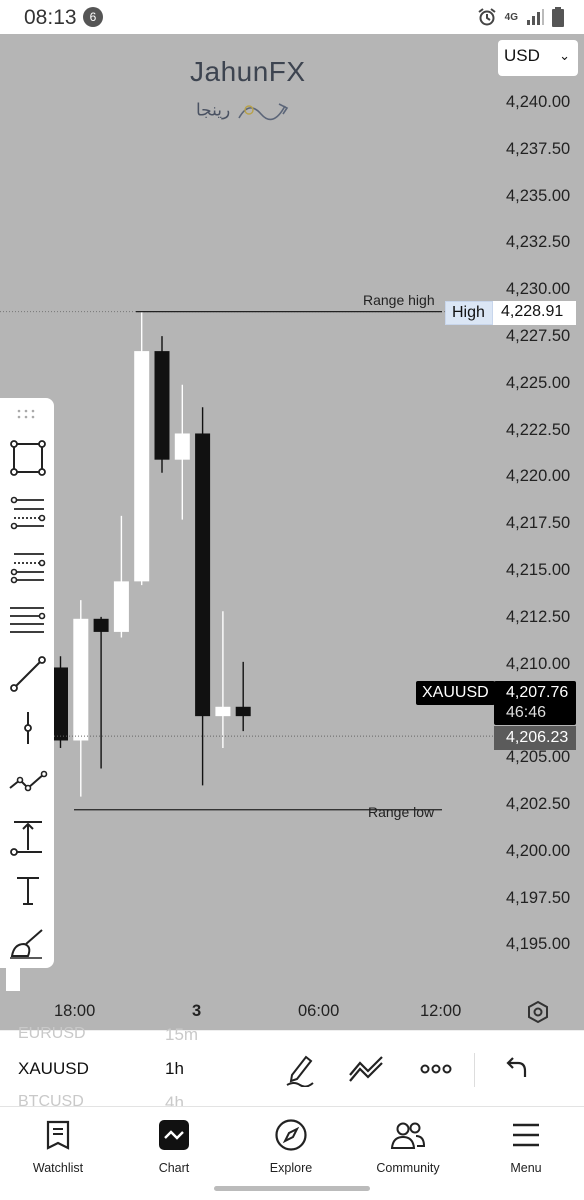 Image resolution: width=584 pixels, height=1200 pixels. I want to click on nav-community: Community, so click(408, 1145).